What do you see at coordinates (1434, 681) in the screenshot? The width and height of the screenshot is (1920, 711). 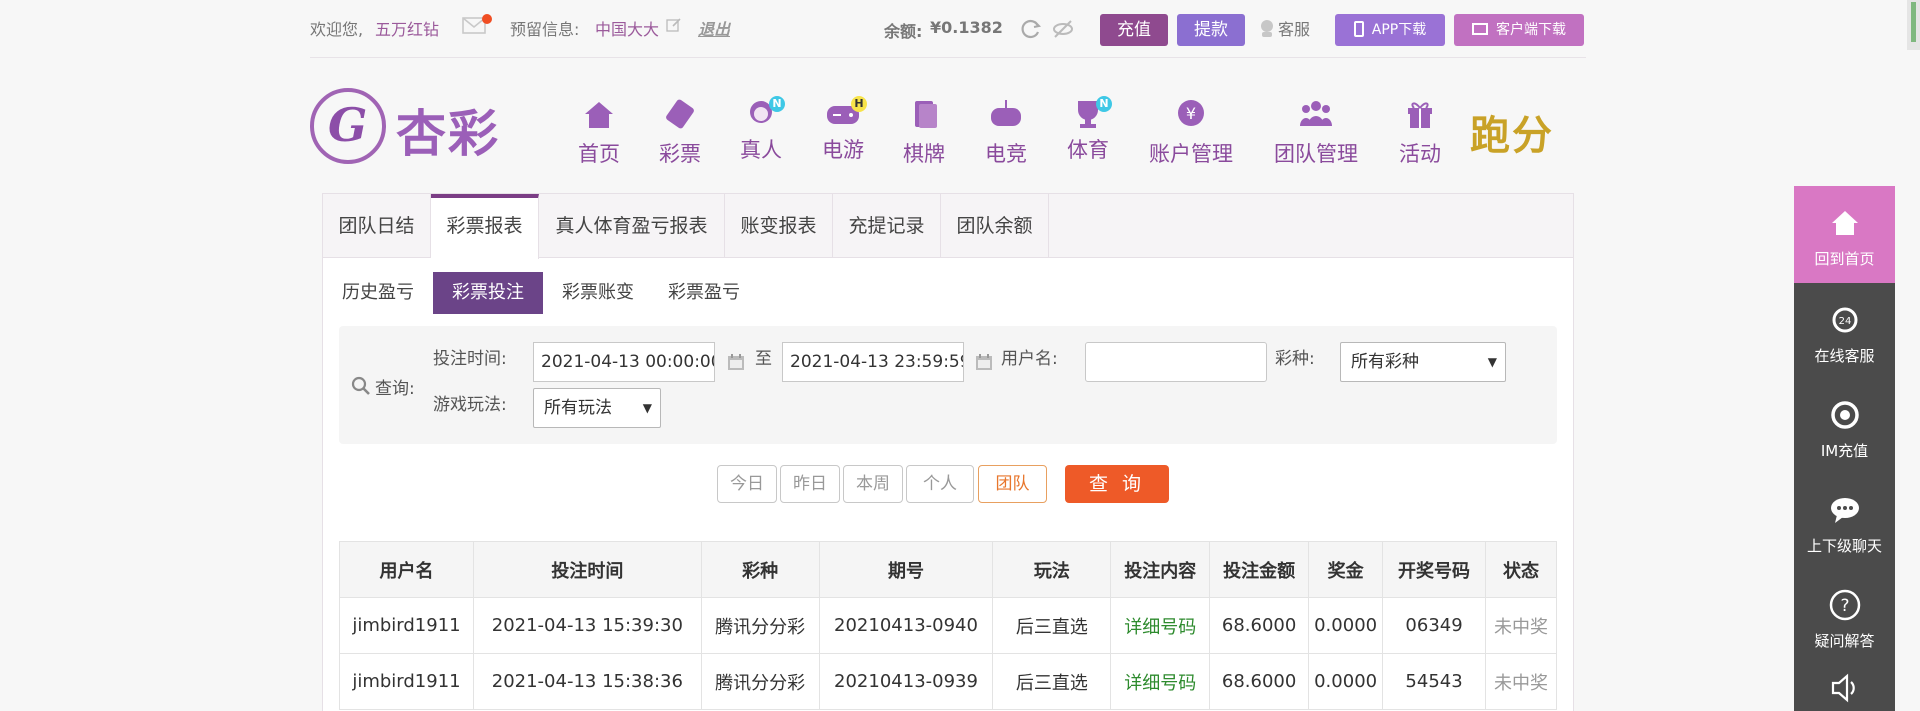 I see `cell-draw-number: 54543` at bounding box center [1434, 681].